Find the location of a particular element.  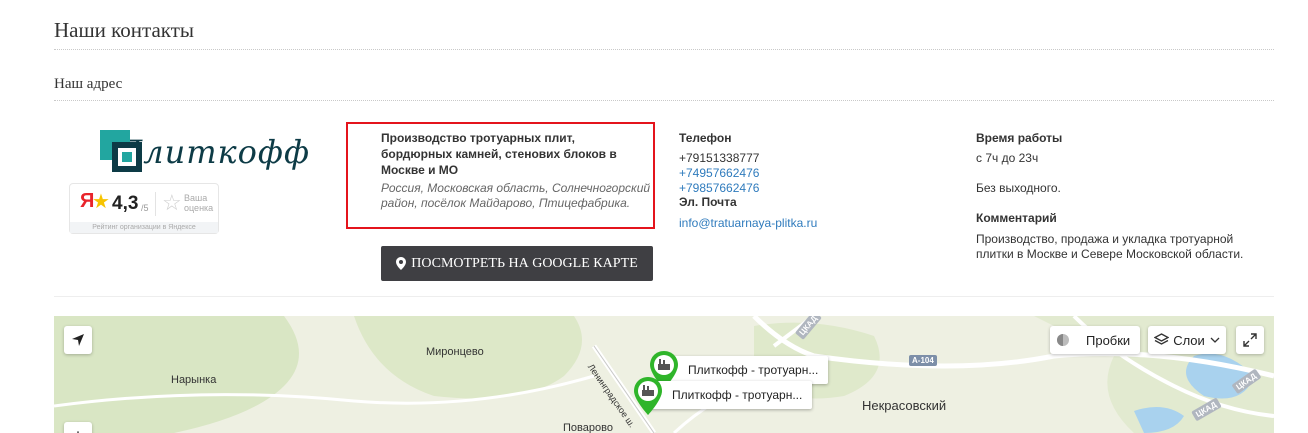

logo-text: Плиткофф is located at coordinates (212, 152).